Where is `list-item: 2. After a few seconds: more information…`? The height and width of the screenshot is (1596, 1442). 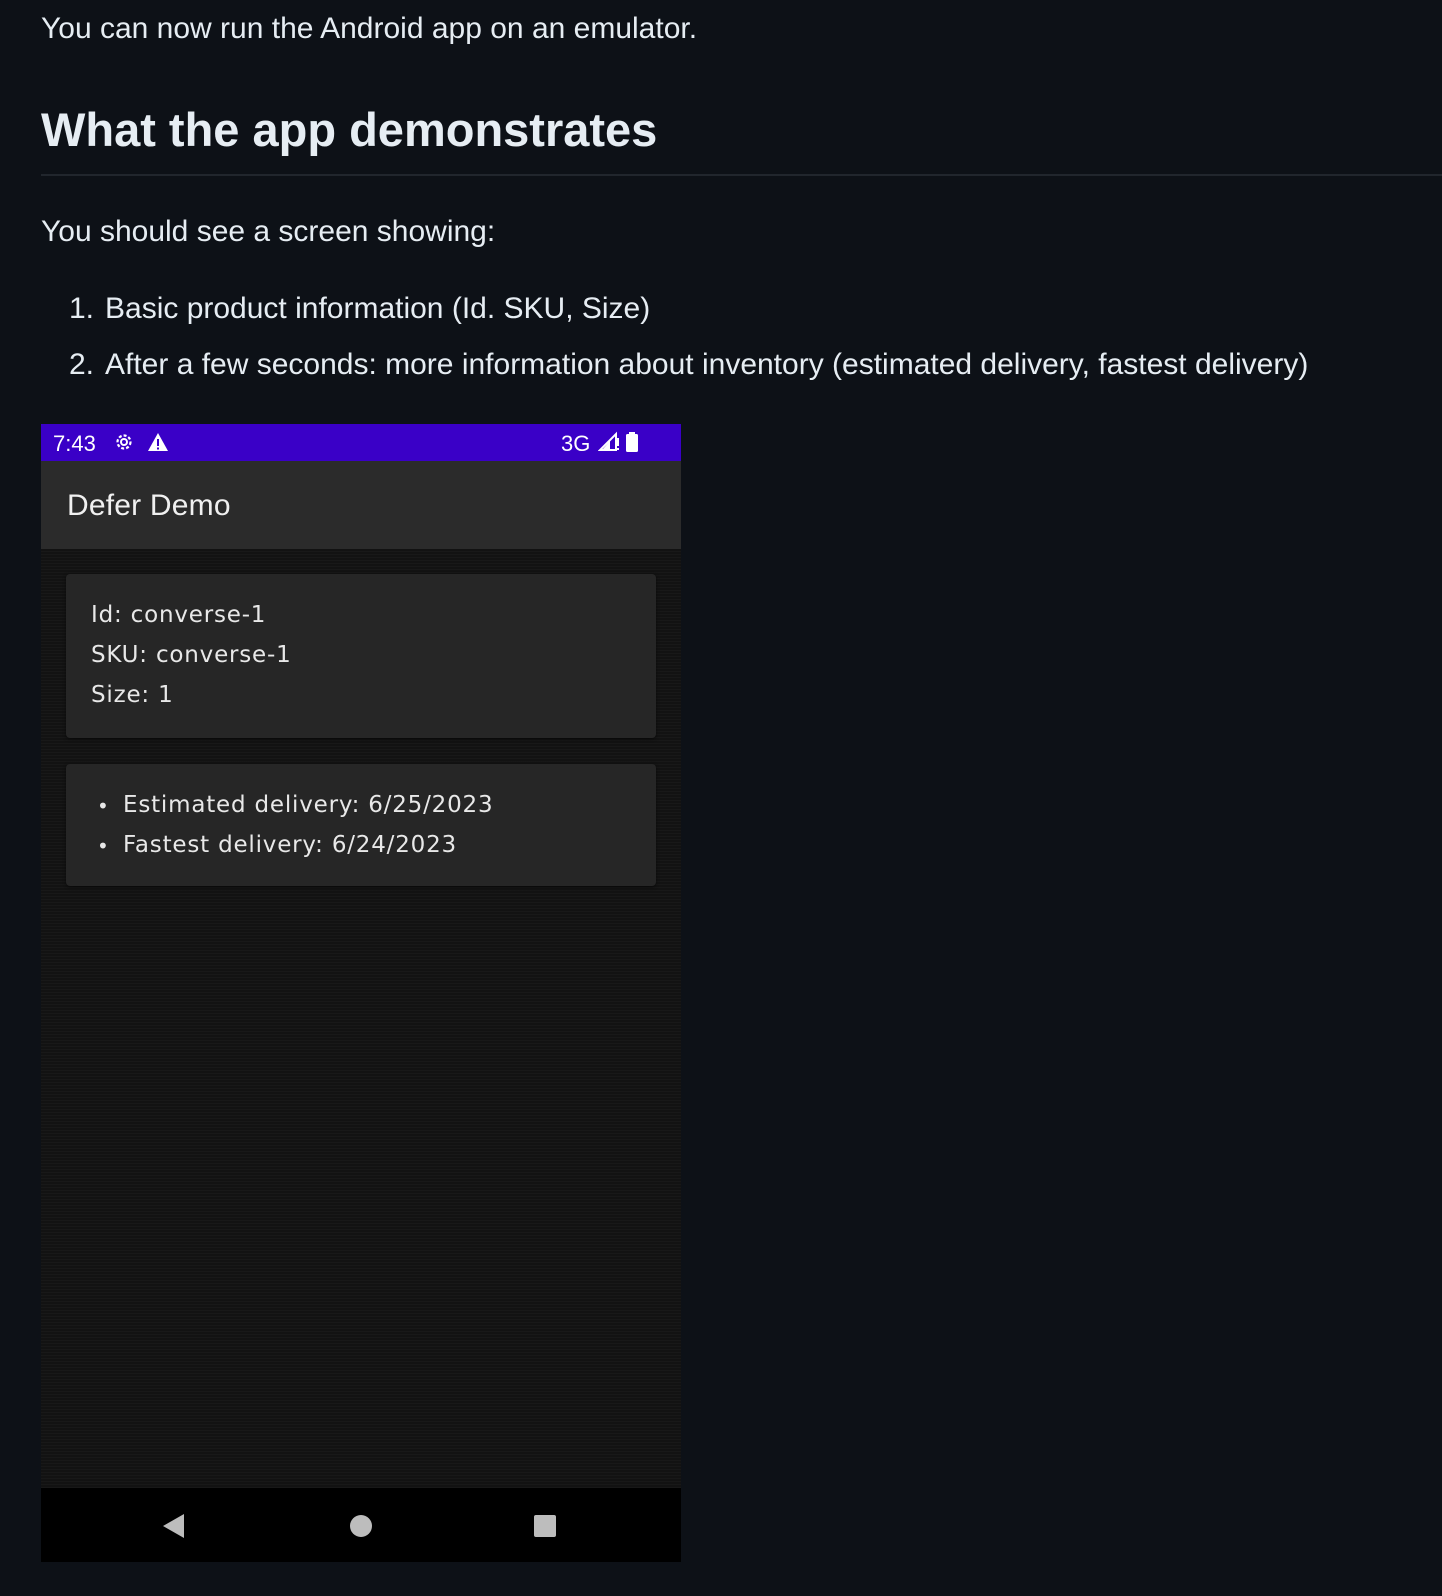 list-item: 2. After a few seconds: more information… is located at coordinates (654, 374).